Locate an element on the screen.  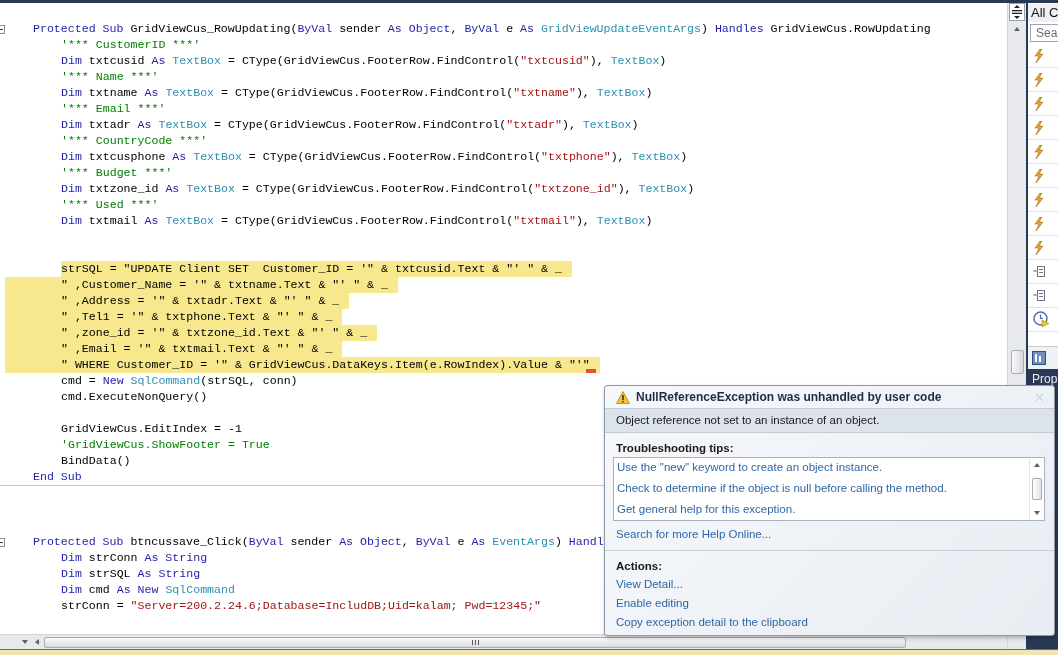
scroll-left-icon is located at coordinates (37, 642).